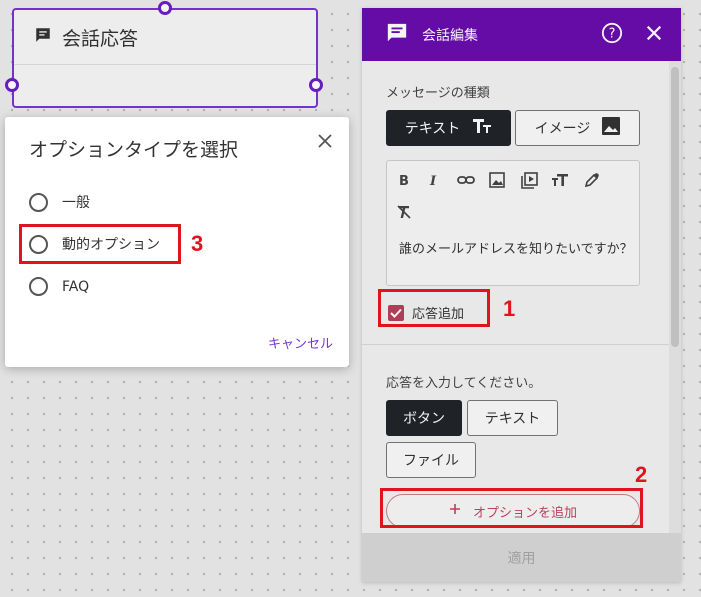 This screenshot has width=701, height=597. Describe the element at coordinates (641, 474) in the screenshot. I see `annotation-number-2: 2` at that location.